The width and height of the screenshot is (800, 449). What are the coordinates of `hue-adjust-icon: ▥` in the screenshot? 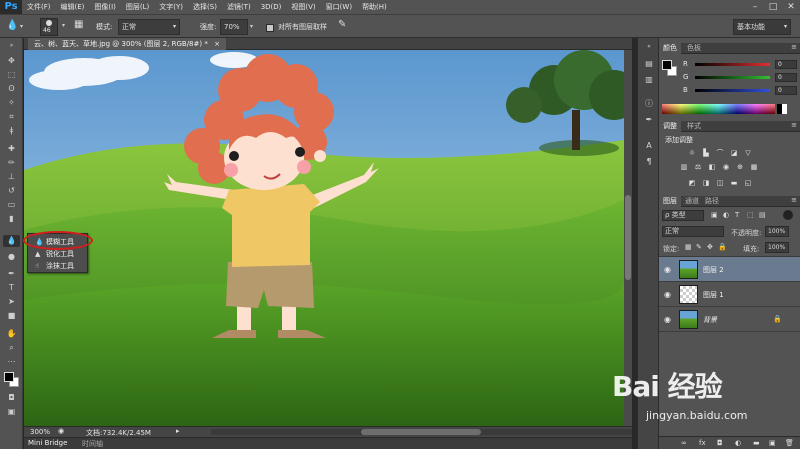 It's located at (684, 167).